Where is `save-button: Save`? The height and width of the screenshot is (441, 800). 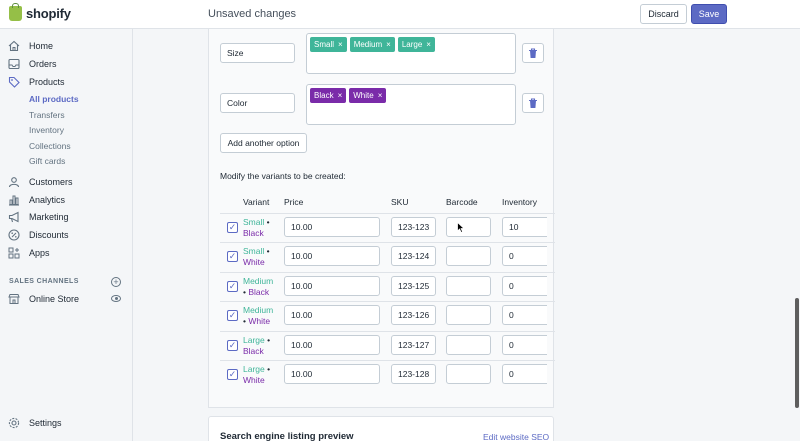 save-button: Save is located at coordinates (709, 14).